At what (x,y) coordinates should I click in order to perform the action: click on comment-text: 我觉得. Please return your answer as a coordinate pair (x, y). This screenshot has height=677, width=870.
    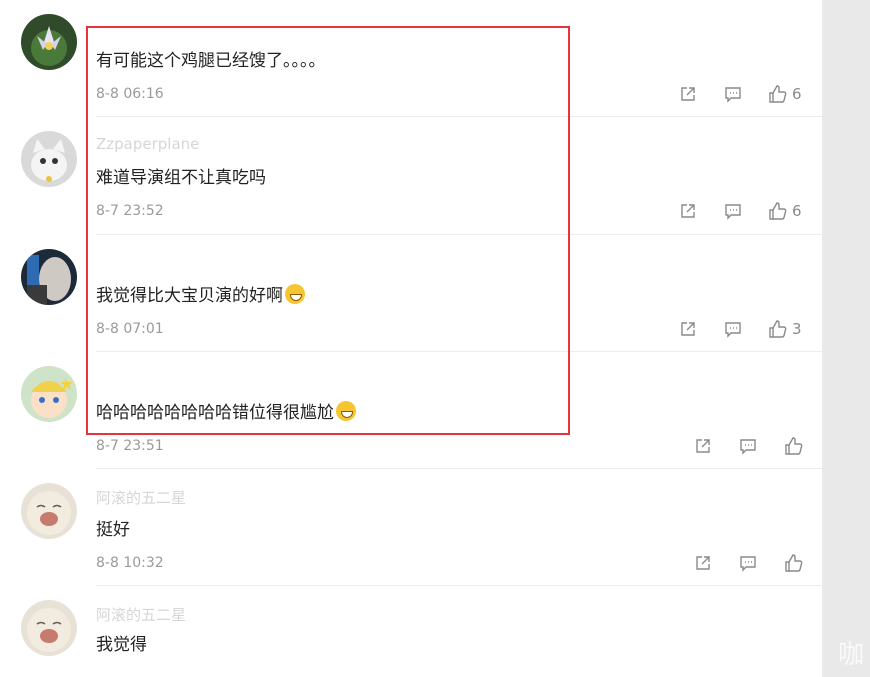
    Looking at the image, I should click on (121, 645).